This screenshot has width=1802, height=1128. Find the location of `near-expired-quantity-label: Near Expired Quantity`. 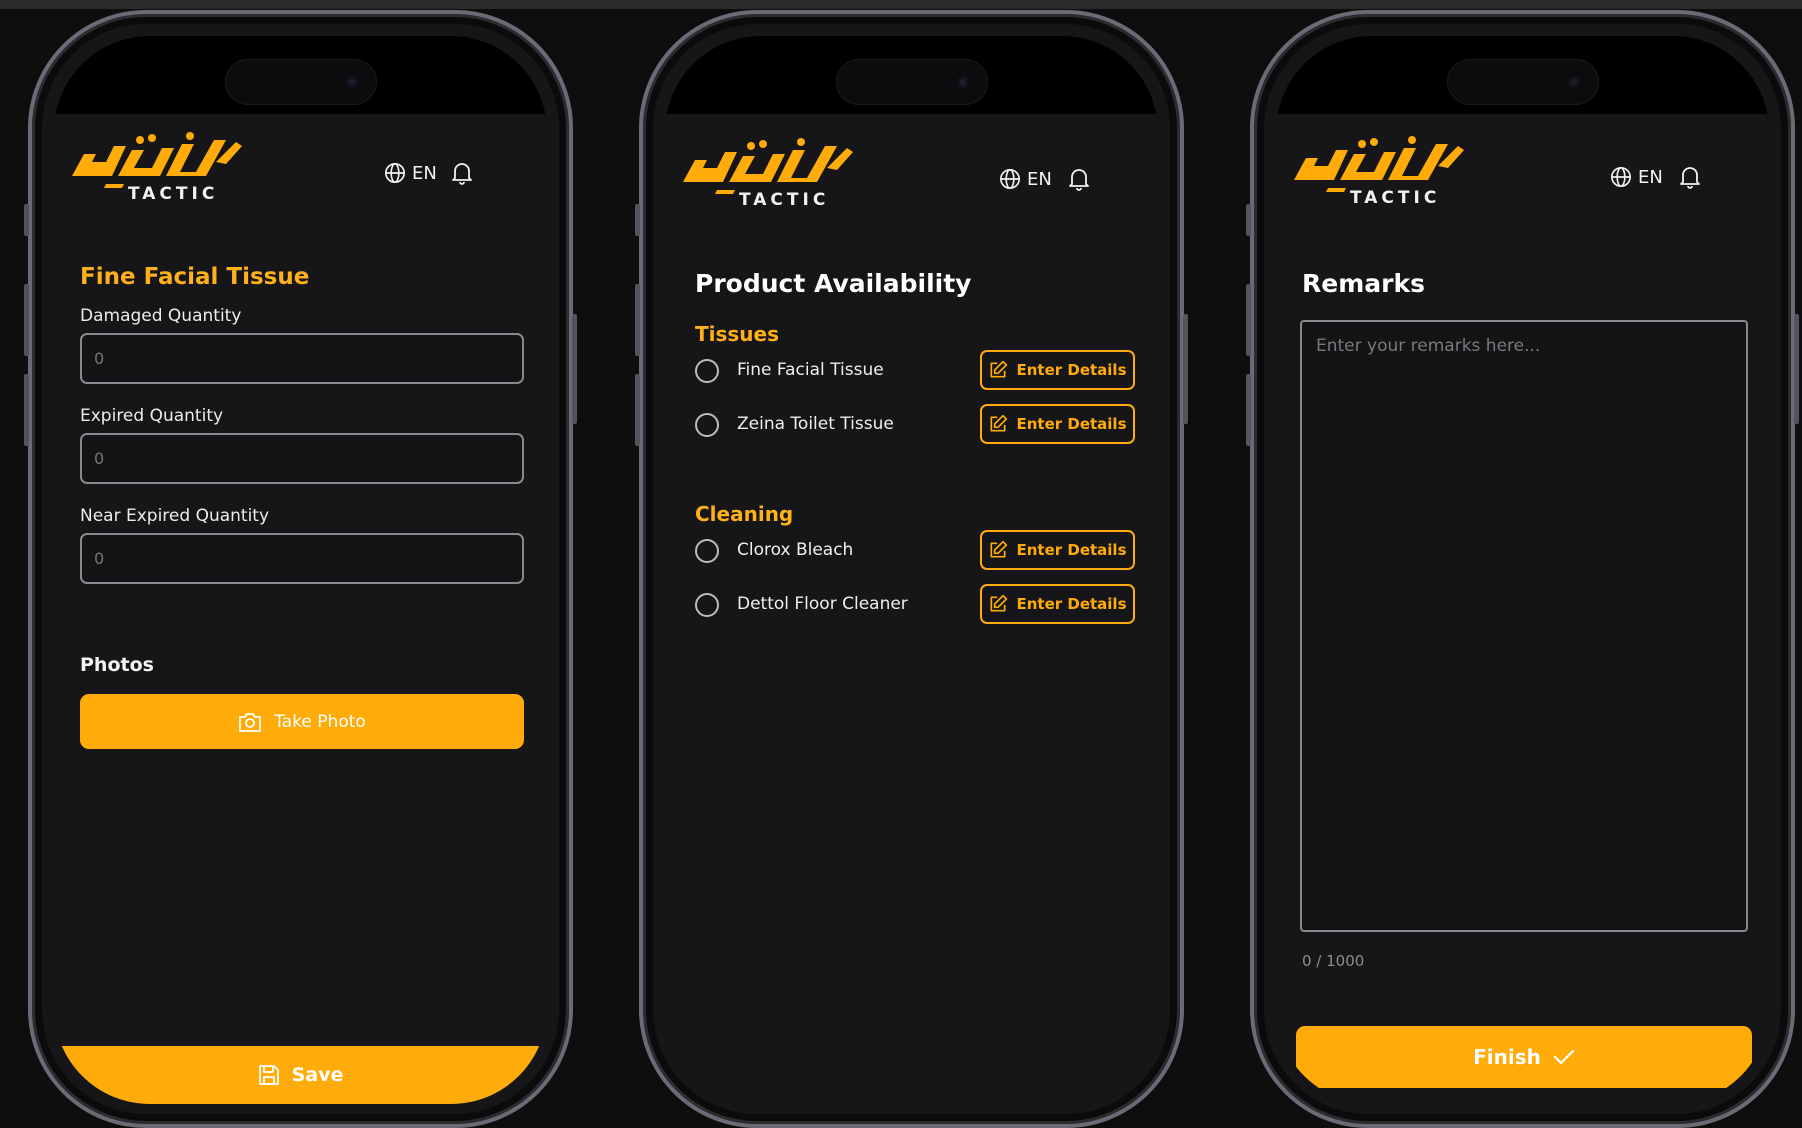

near-expired-quantity-label: Near Expired Quantity is located at coordinates (175, 516).